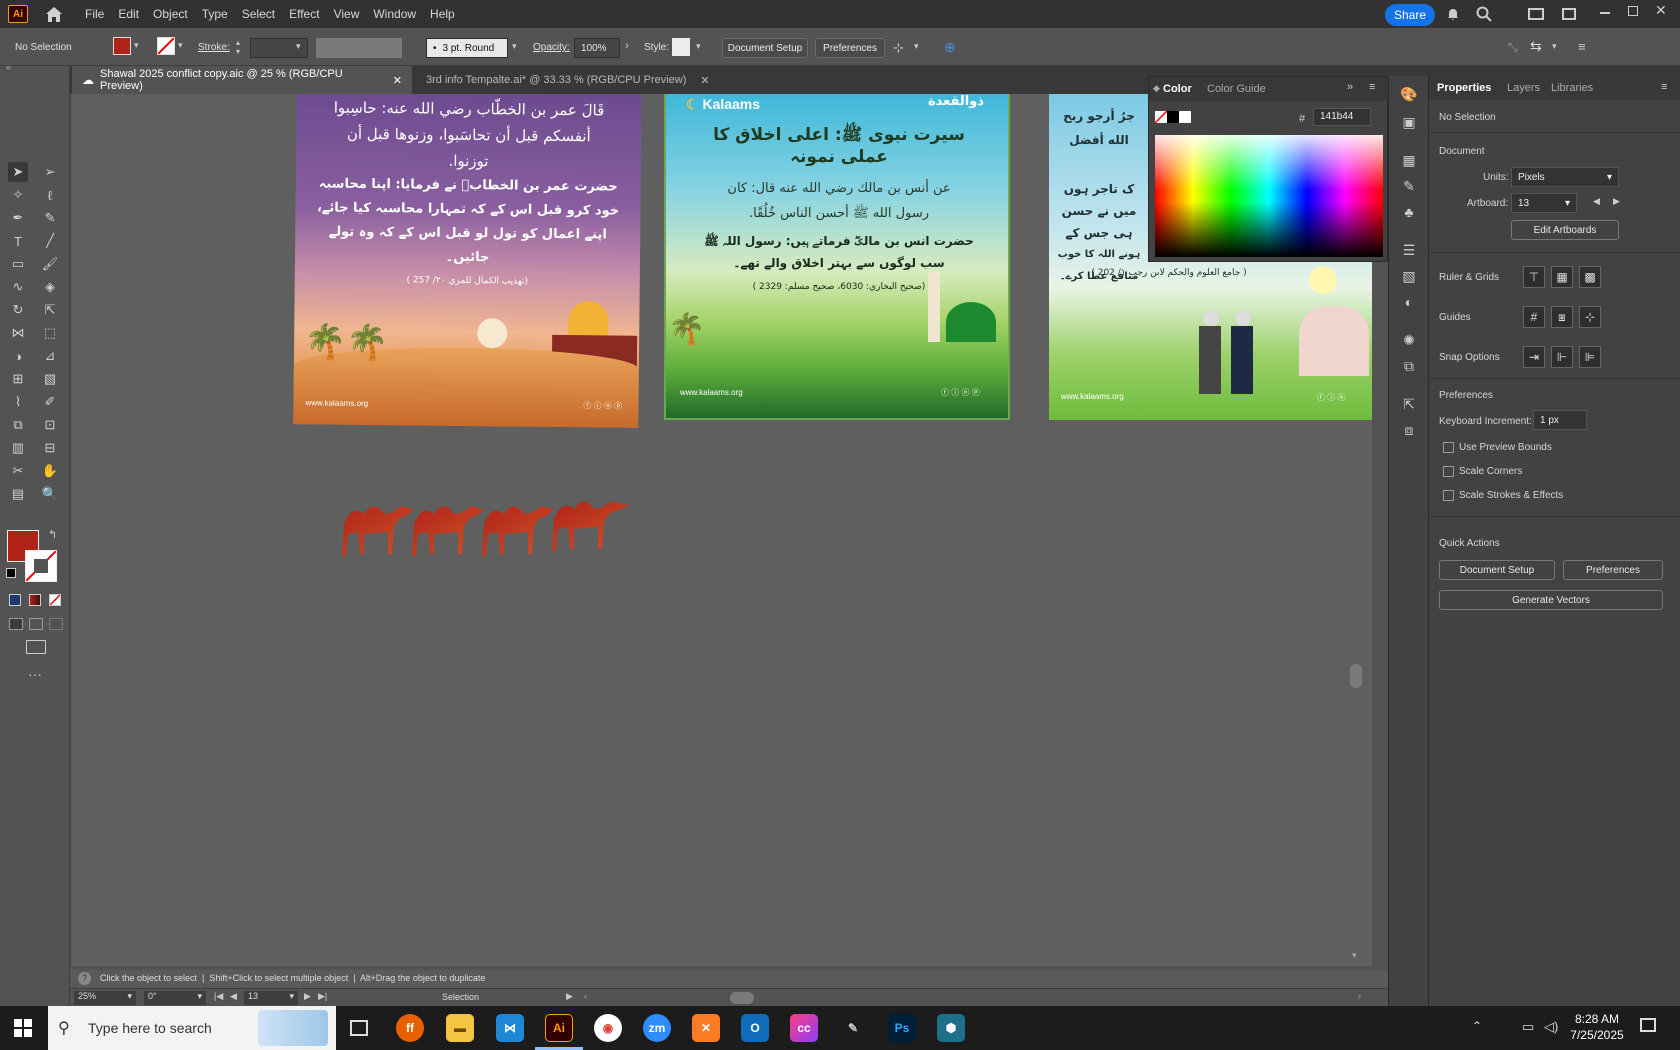 The width and height of the screenshot is (1680, 1050). I want to click on swatches-icon: ▦, so click(1409, 160).